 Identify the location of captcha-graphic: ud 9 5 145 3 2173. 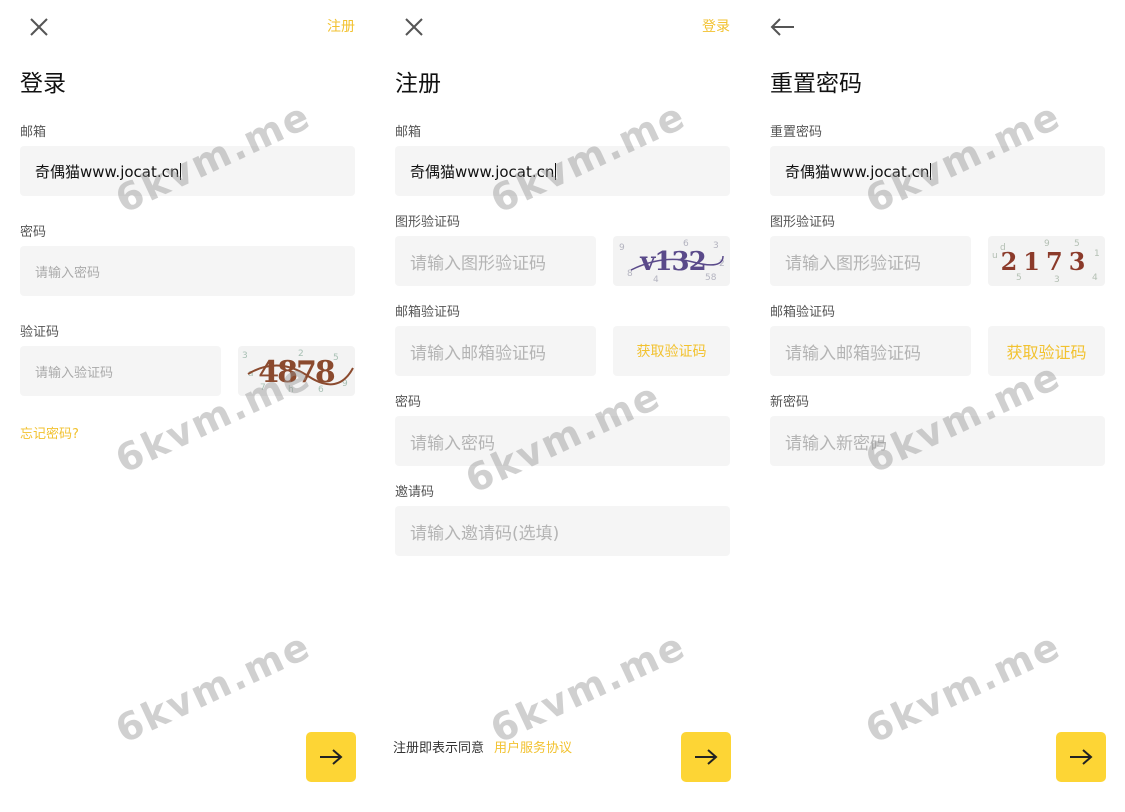
(1046, 262).